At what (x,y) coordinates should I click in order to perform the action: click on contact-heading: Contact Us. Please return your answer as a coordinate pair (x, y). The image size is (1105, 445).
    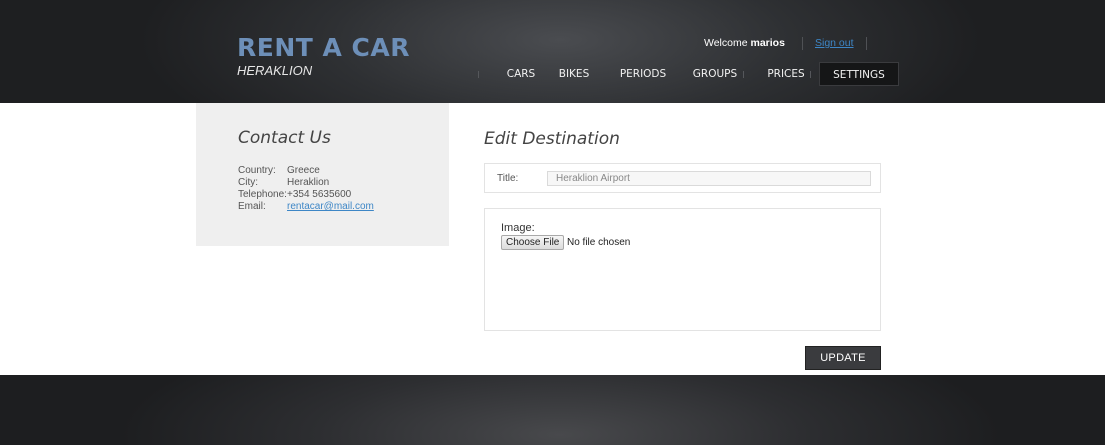
    Looking at the image, I should click on (284, 138).